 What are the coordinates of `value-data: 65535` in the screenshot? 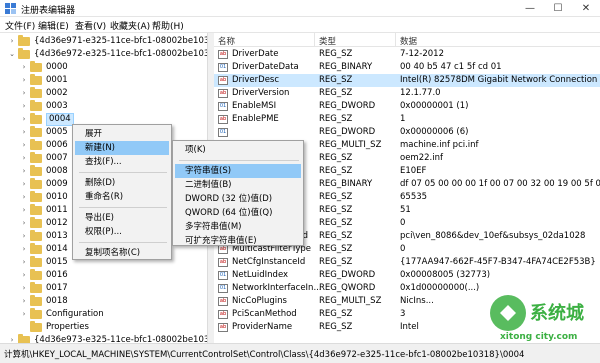 It's located at (414, 197).